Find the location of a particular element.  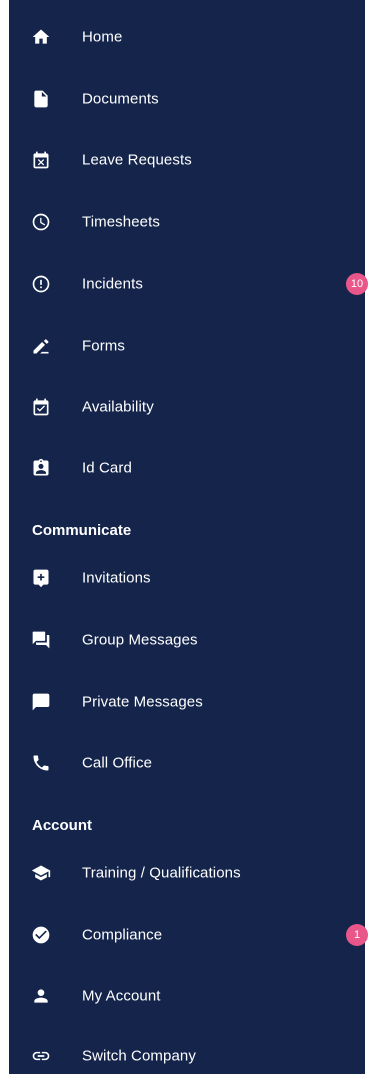

menu-item-switch-company: Switch Company is located at coordinates (187, 1056).